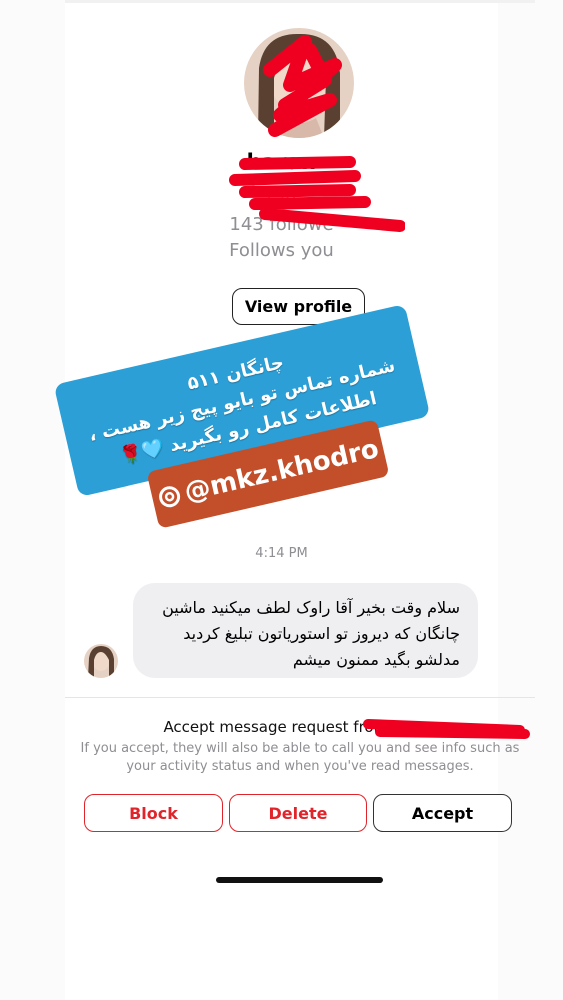  I want to click on avatar-photo, so click(299, 83).